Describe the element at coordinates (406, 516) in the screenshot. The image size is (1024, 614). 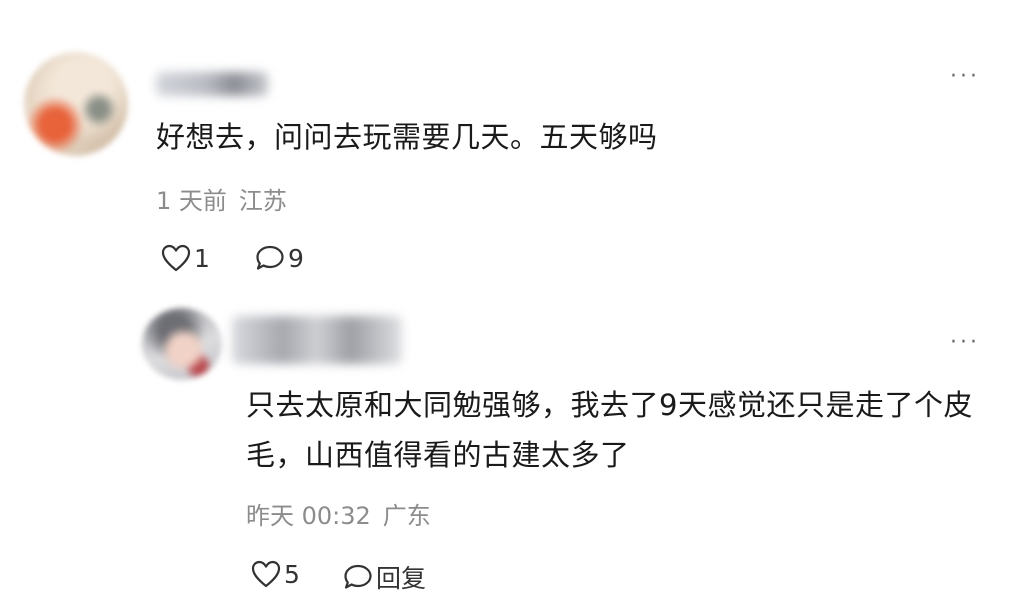
I see `reply-location: 广东` at that location.